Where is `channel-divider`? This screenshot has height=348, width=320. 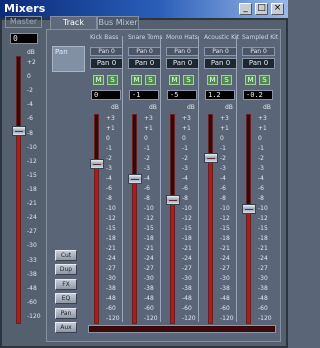 channel-divider is located at coordinates (236, 179).